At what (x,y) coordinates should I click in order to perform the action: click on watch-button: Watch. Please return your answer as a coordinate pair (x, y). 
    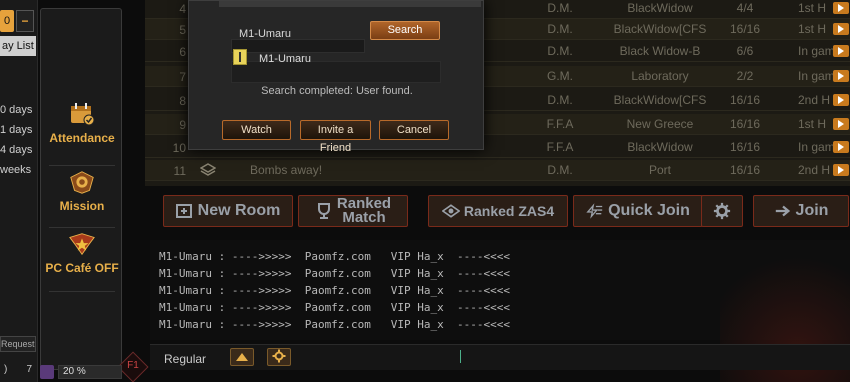
    Looking at the image, I should click on (256, 130).